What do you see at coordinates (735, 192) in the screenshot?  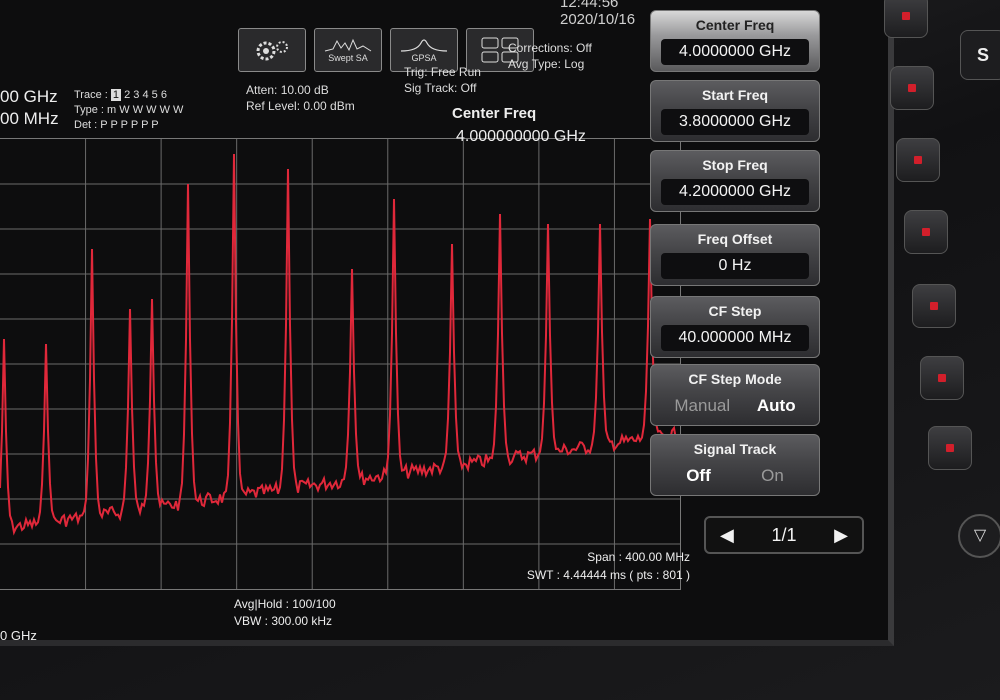 I see `softkey-stop-freq-value: 4.2000000 GHz` at bounding box center [735, 192].